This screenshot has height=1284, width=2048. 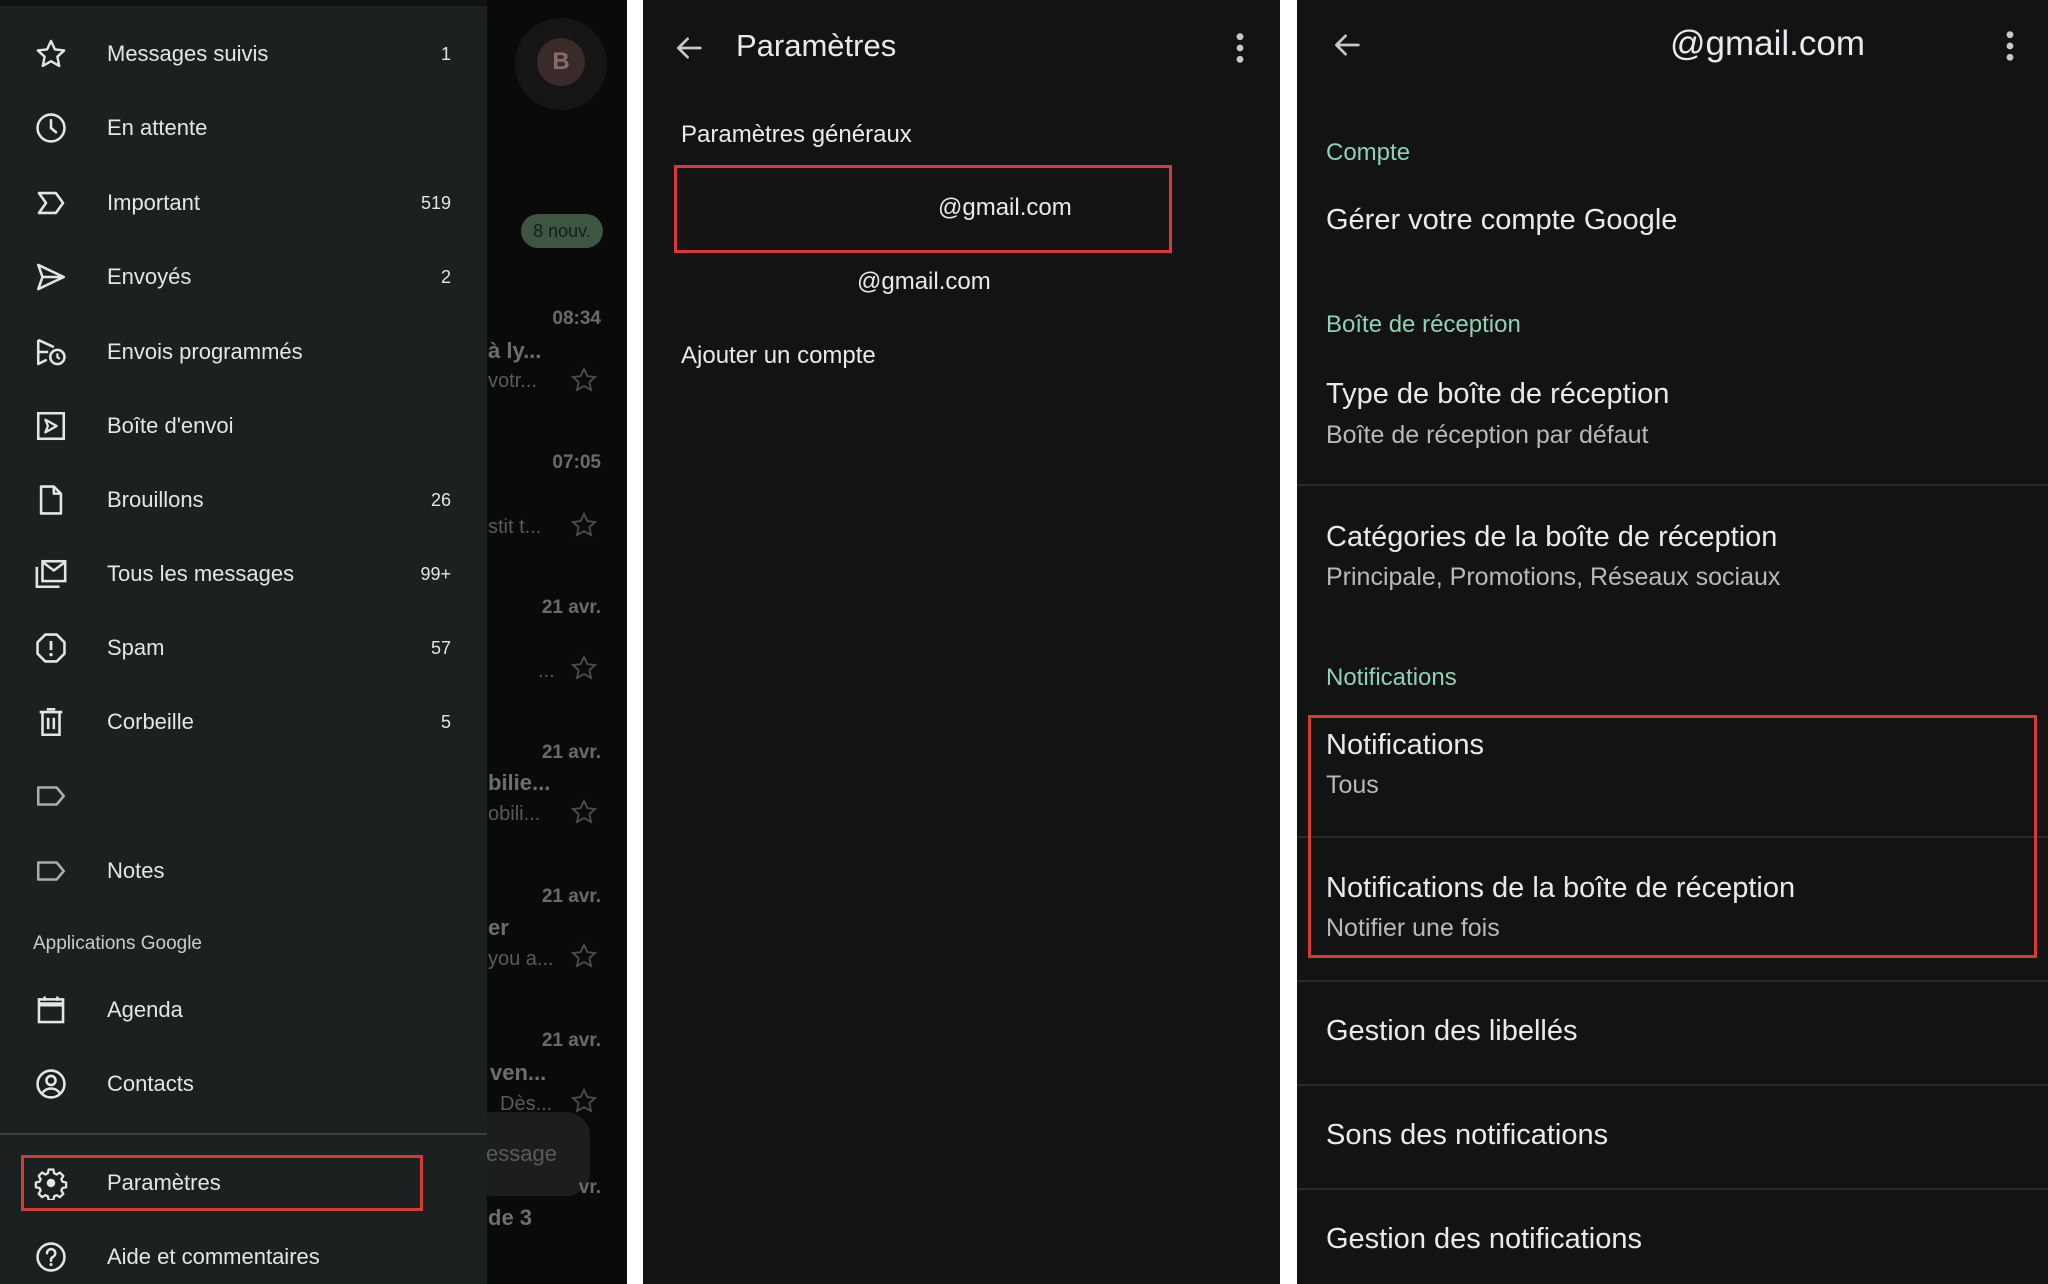 I want to click on calendar-icon, so click(x=51, y=1010).